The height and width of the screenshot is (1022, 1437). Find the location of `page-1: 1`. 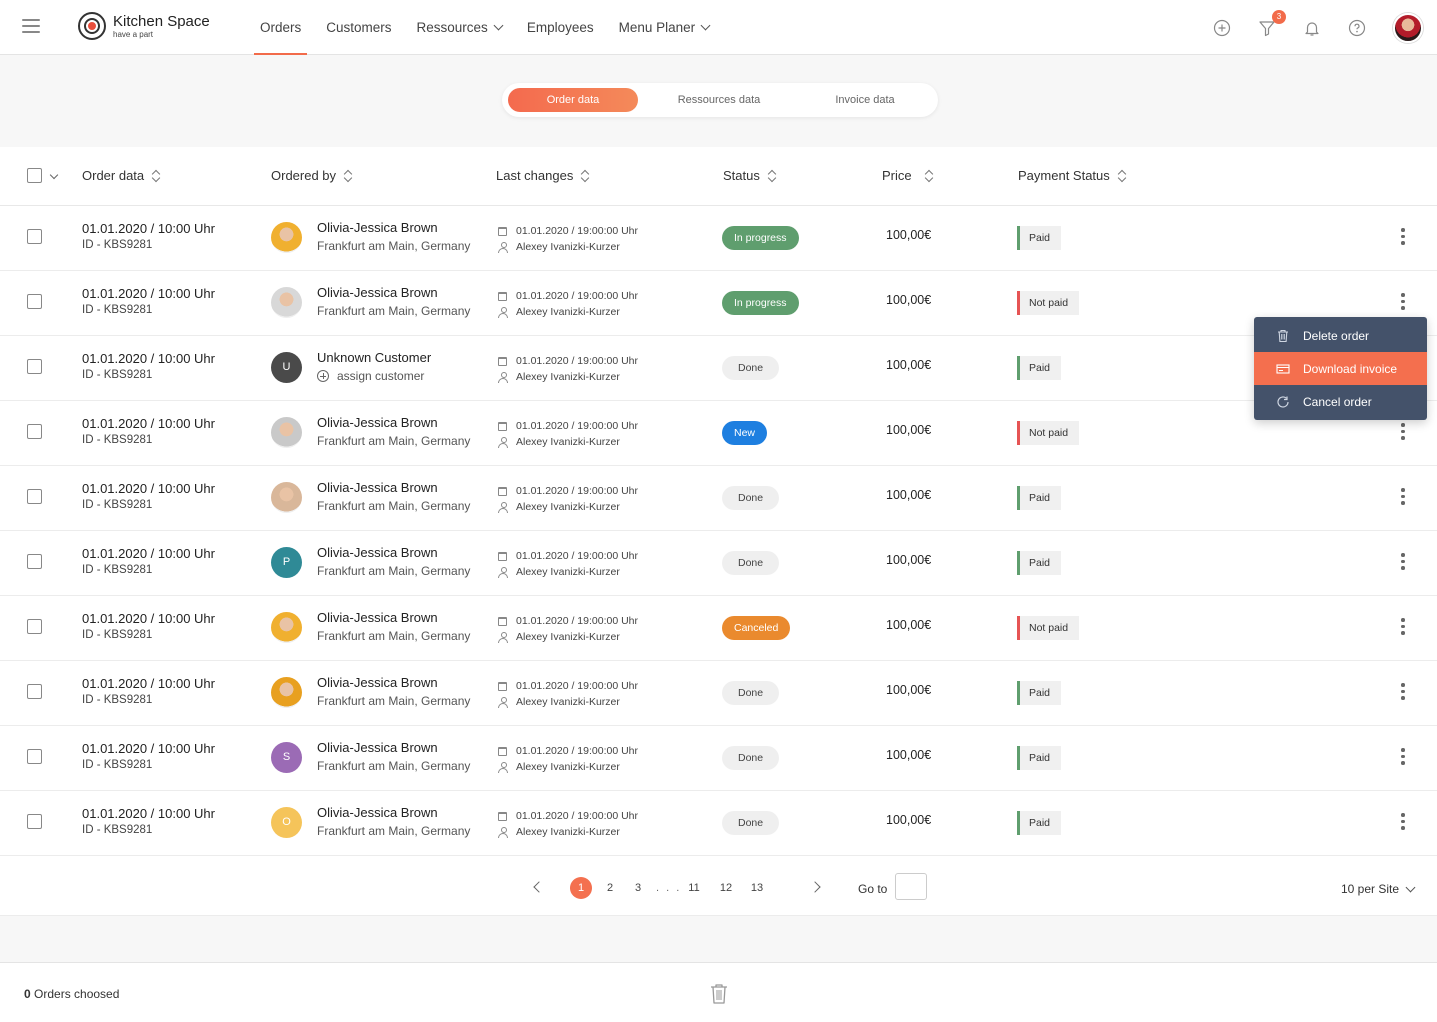

page-1: 1 is located at coordinates (581, 888).